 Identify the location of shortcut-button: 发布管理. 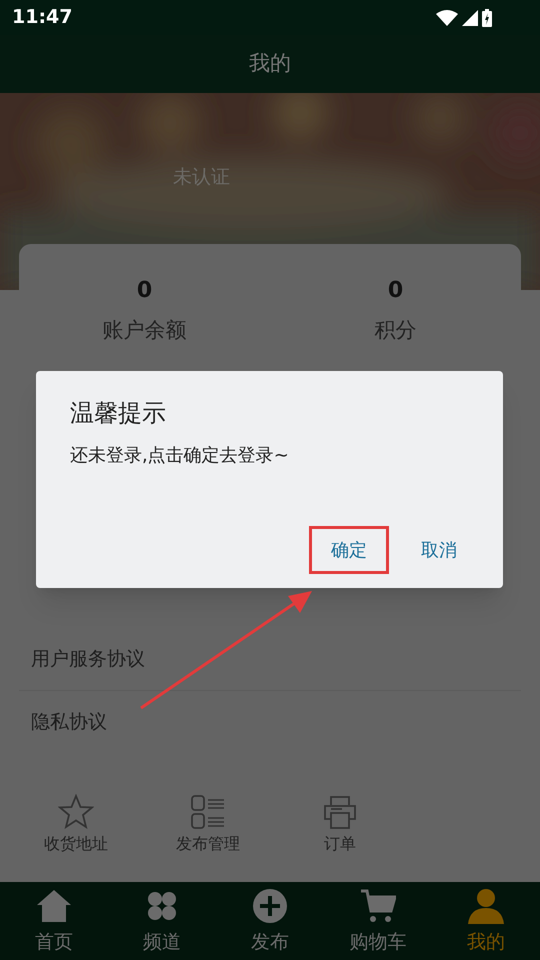
(208, 825).